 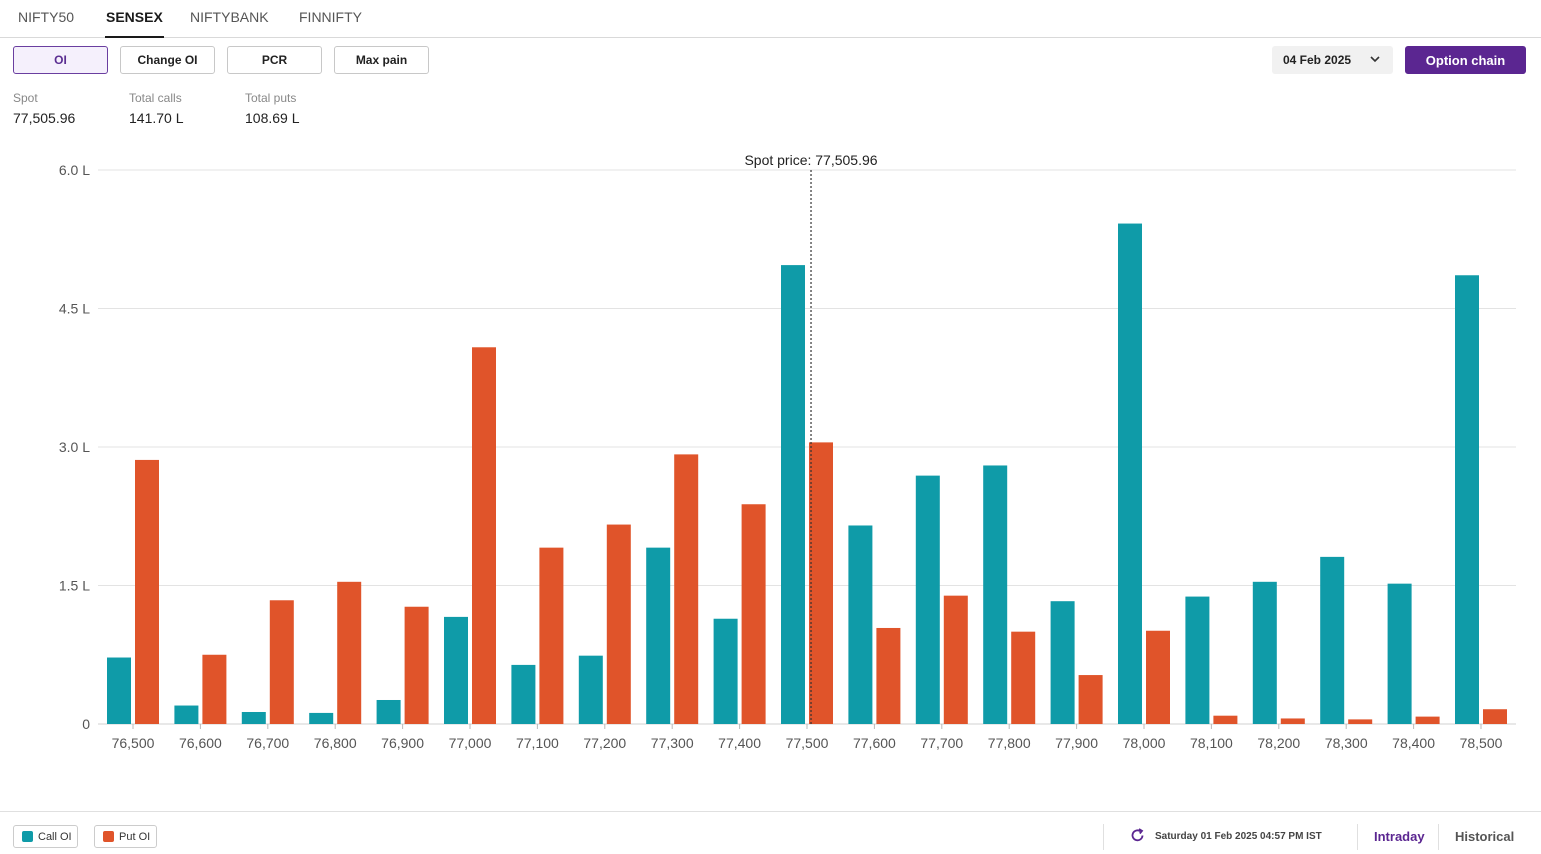 I want to click on spot-price-label: Spot price: 77,505.96, so click(x=810, y=160).